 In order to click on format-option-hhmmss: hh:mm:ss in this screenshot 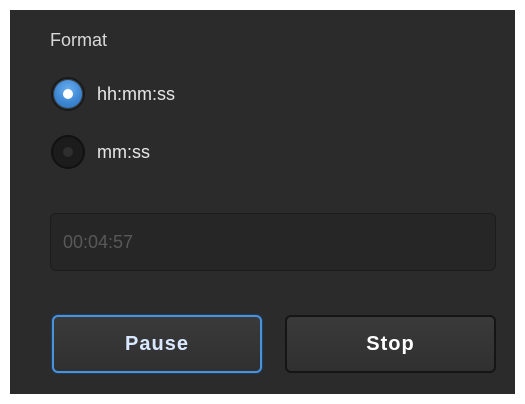, I will do `click(113, 94)`.